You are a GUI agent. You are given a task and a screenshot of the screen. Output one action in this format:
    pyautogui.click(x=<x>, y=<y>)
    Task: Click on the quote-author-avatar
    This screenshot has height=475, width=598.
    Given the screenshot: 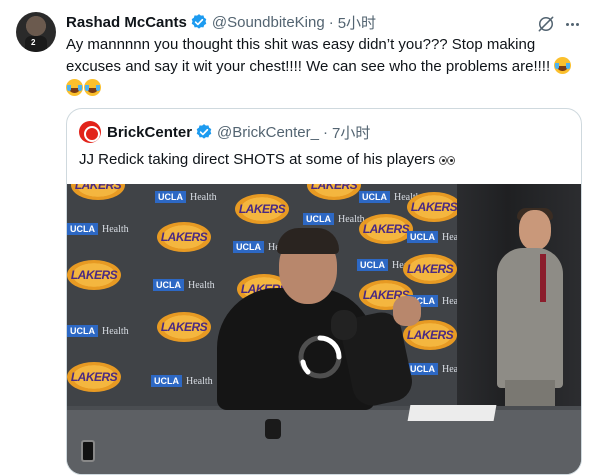 What is the action you would take?
    pyautogui.click(x=90, y=132)
    